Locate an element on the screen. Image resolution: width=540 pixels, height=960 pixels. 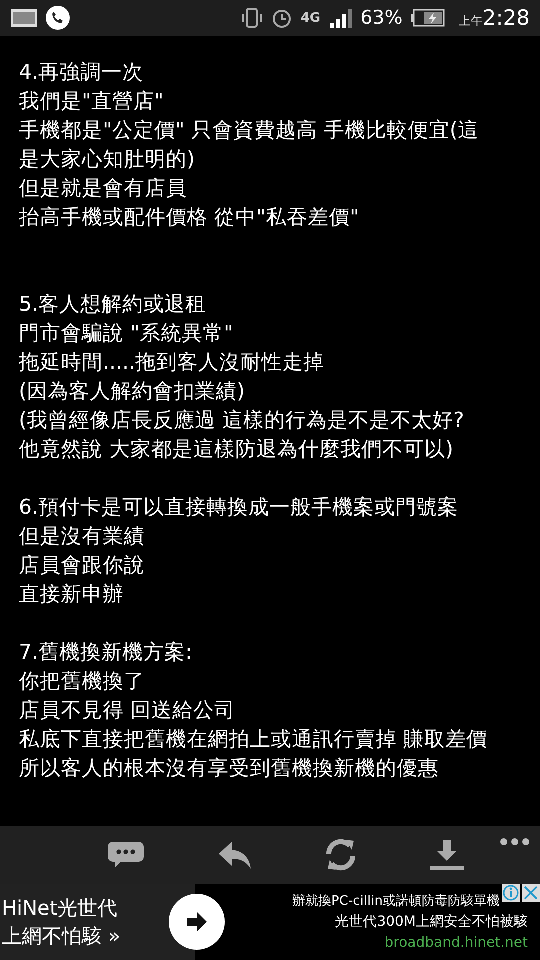
download-icon is located at coordinates (447, 855).